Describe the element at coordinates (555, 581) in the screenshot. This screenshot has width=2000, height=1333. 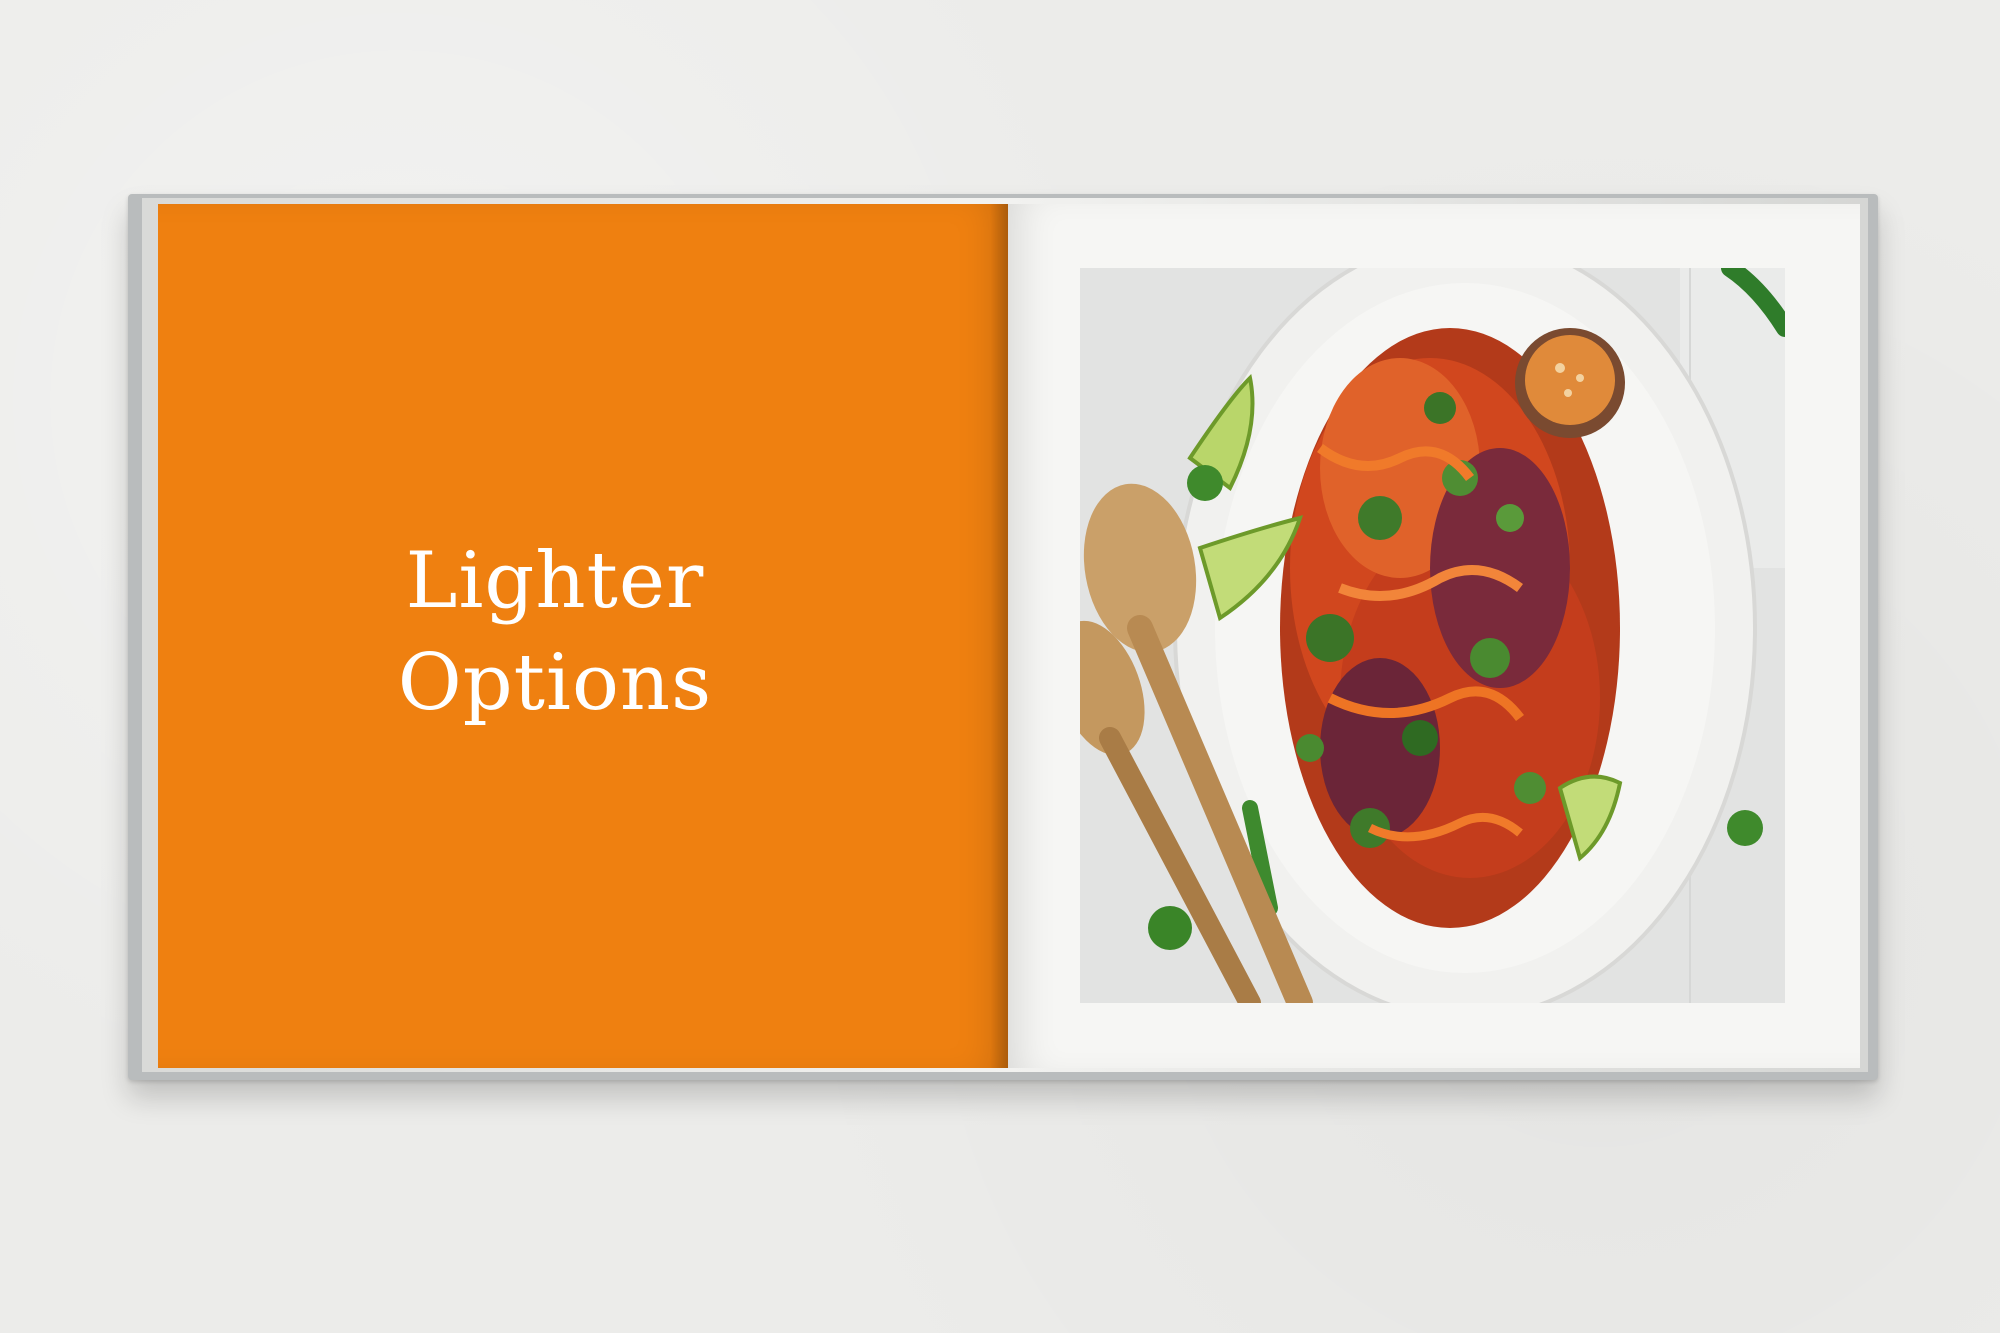
I see `chapter-title-line-1: Lighter` at that location.